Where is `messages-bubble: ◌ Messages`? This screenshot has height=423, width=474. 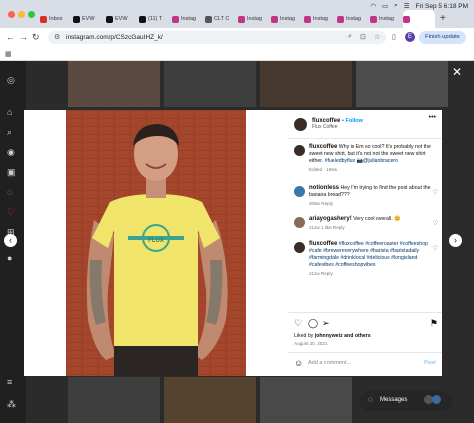 messages-bubble: ◌ Messages is located at coordinates (406, 401).